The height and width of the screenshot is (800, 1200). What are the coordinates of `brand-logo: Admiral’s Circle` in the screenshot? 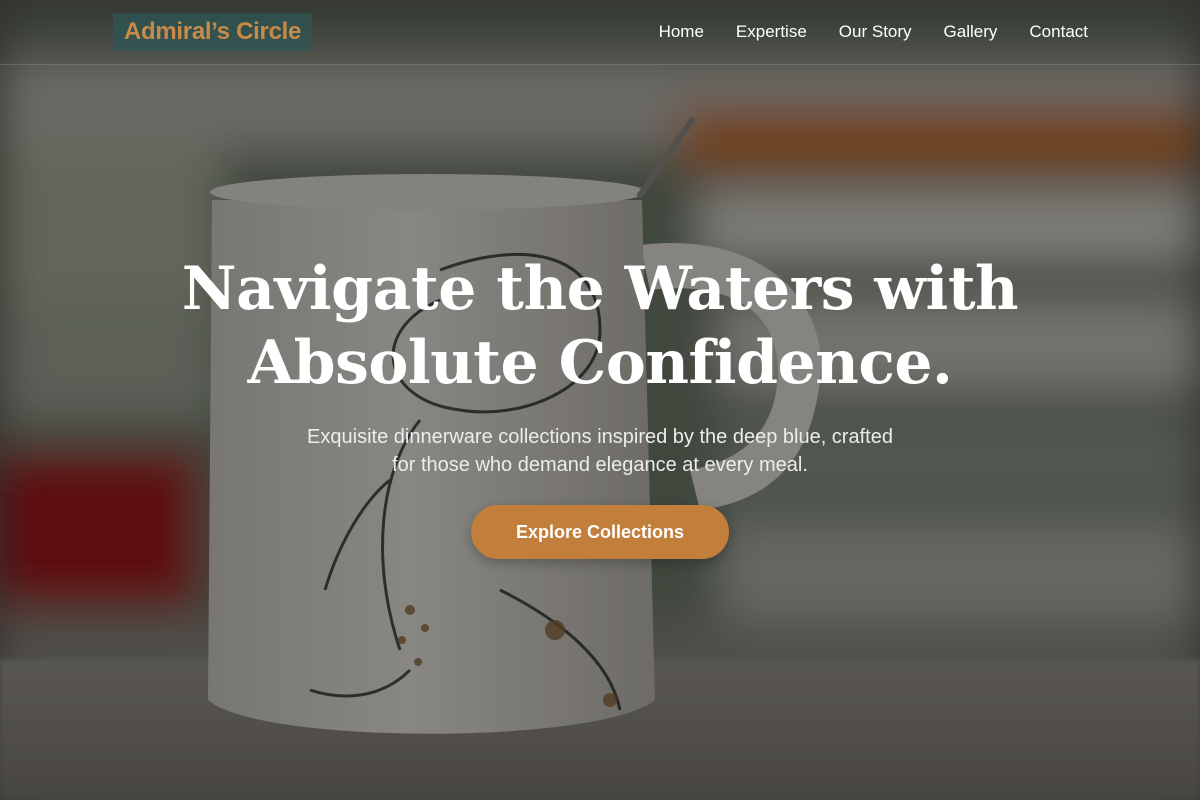 It's located at (213, 32).